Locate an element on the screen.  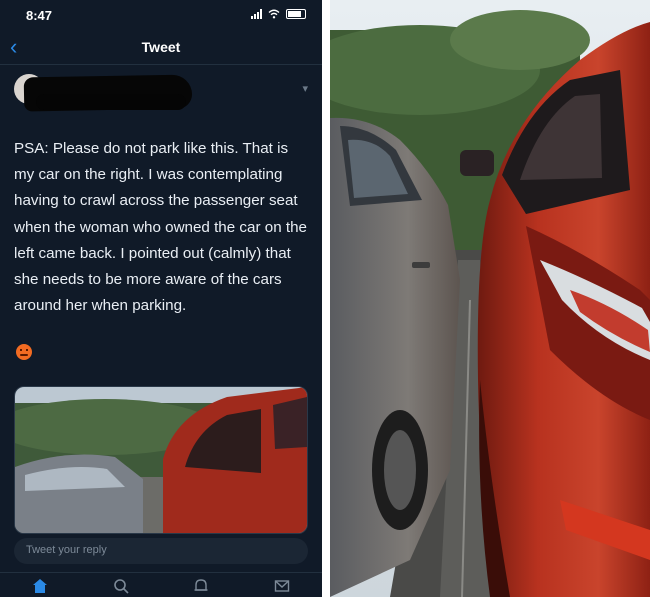
search-icon is located at coordinates (121, 586).